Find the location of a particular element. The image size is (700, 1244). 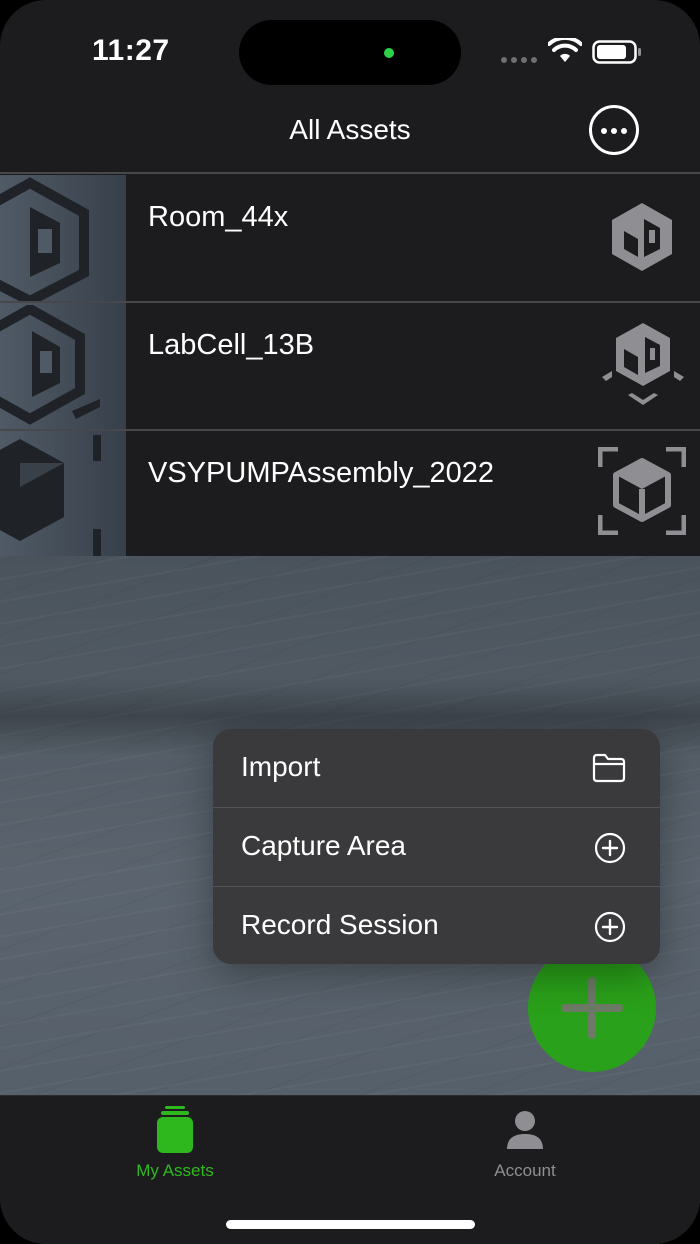

tab-label: Account is located at coordinates (525, 1170).